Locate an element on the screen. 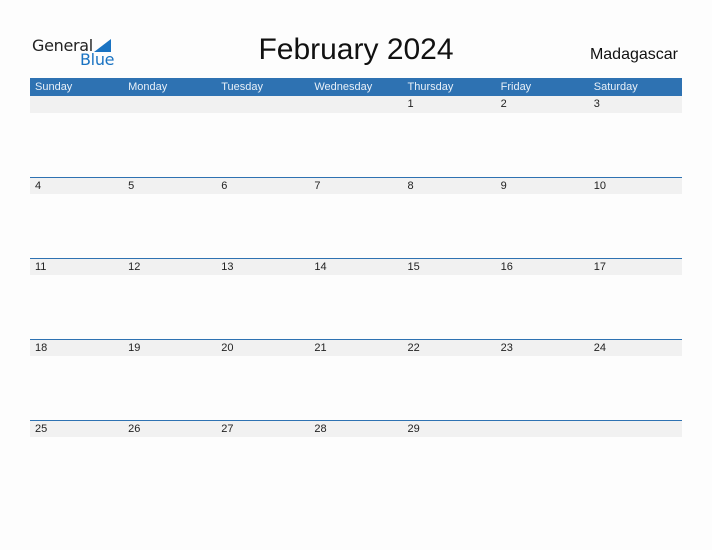  country-label: Madagascar is located at coordinates (633, 54).